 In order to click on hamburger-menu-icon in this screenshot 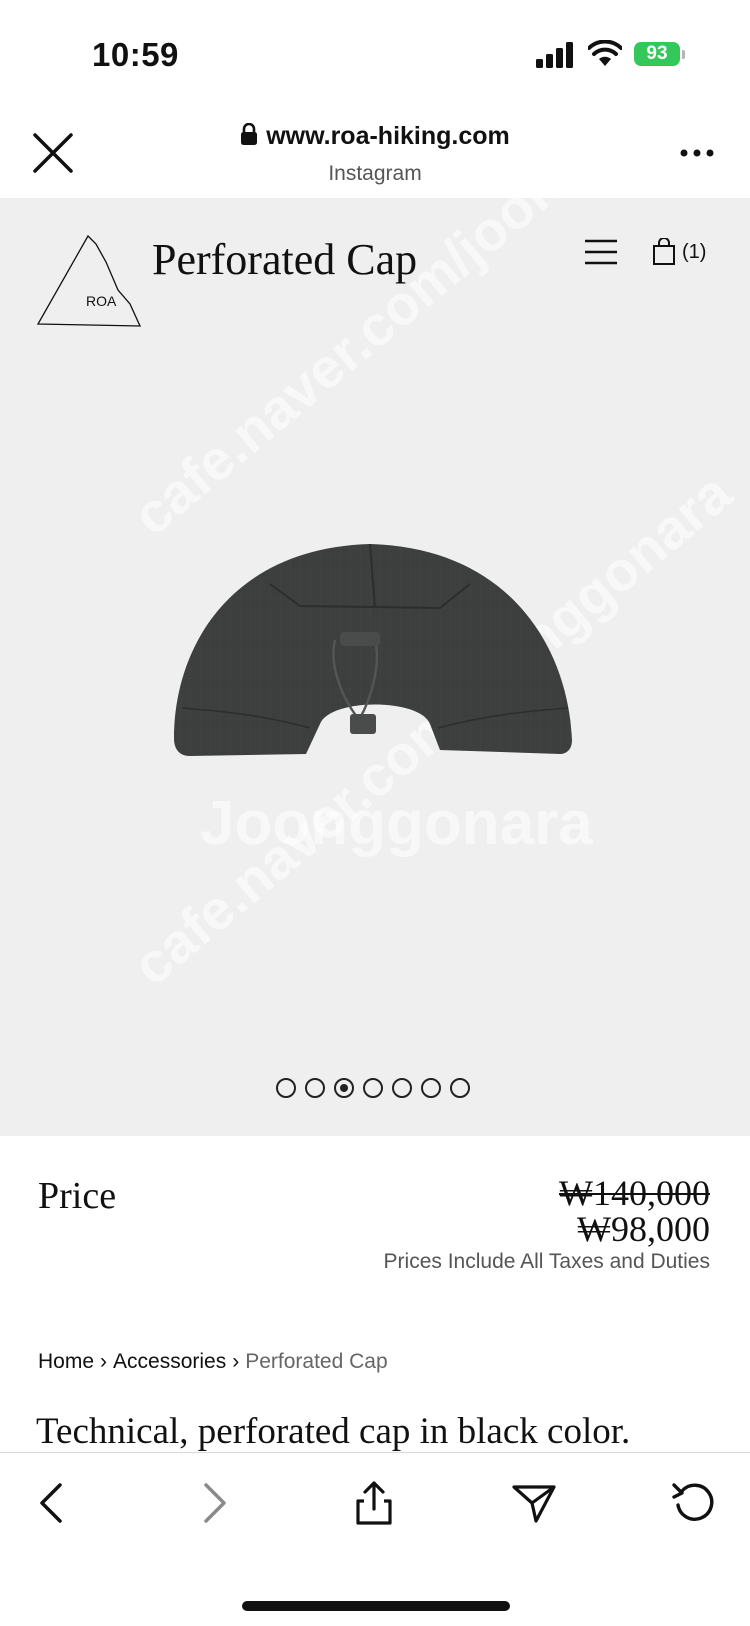, I will do `click(601, 252)`.